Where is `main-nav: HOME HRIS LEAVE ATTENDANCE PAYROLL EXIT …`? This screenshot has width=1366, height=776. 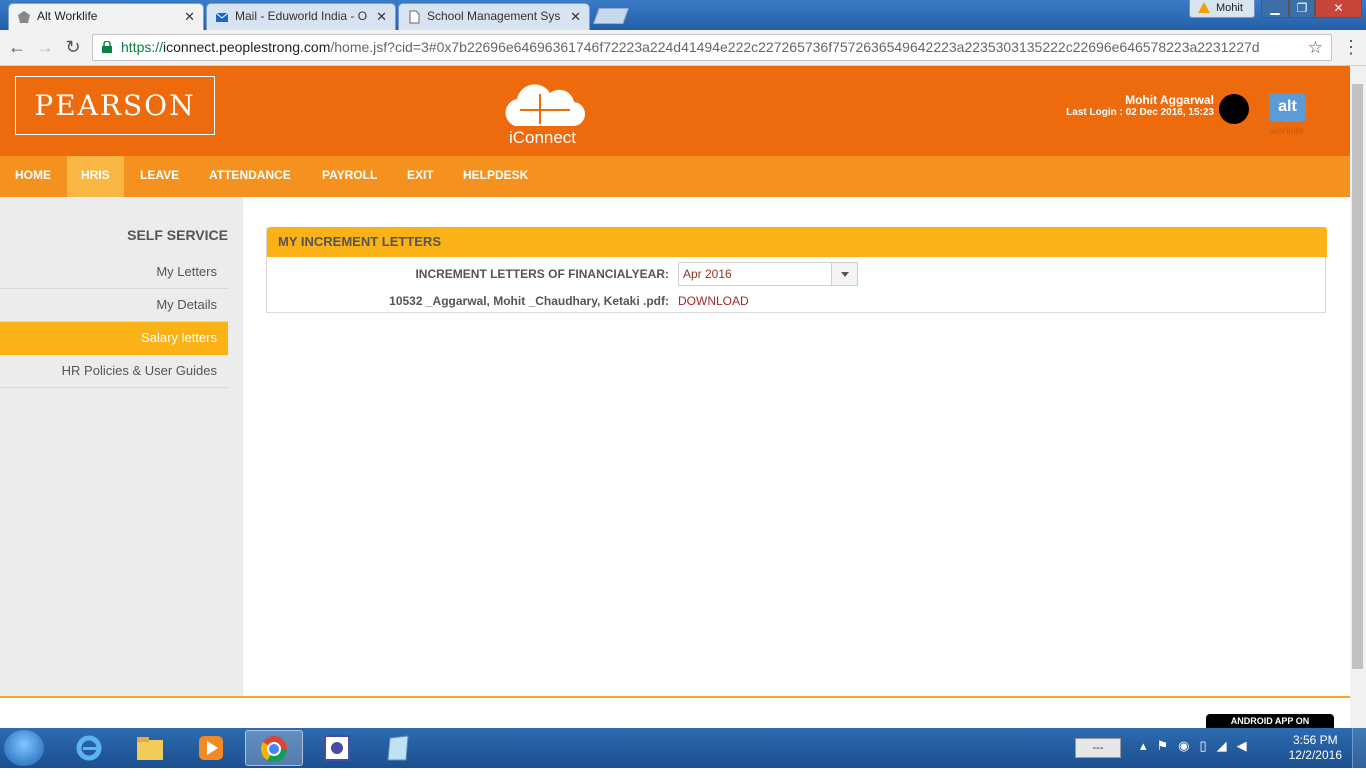 main-nav: HOME HRIS LEAVE ATTENDANCE PAYROLL EXIT … is located at coordinates (675, 176).